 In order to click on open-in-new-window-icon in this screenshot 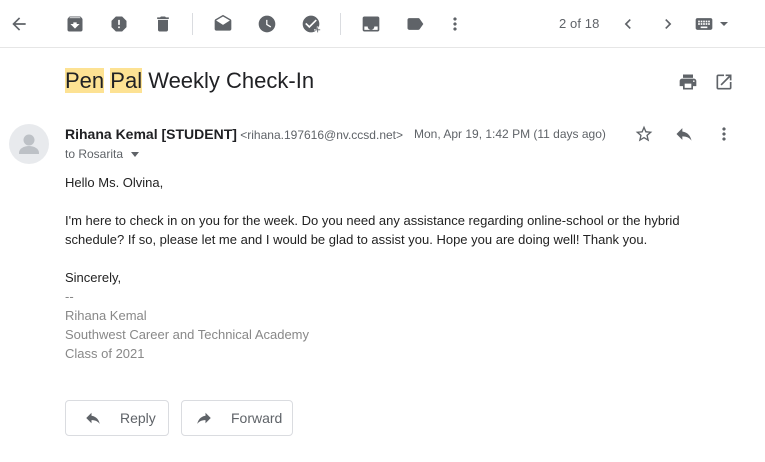, I will do `click(724, 82)`.